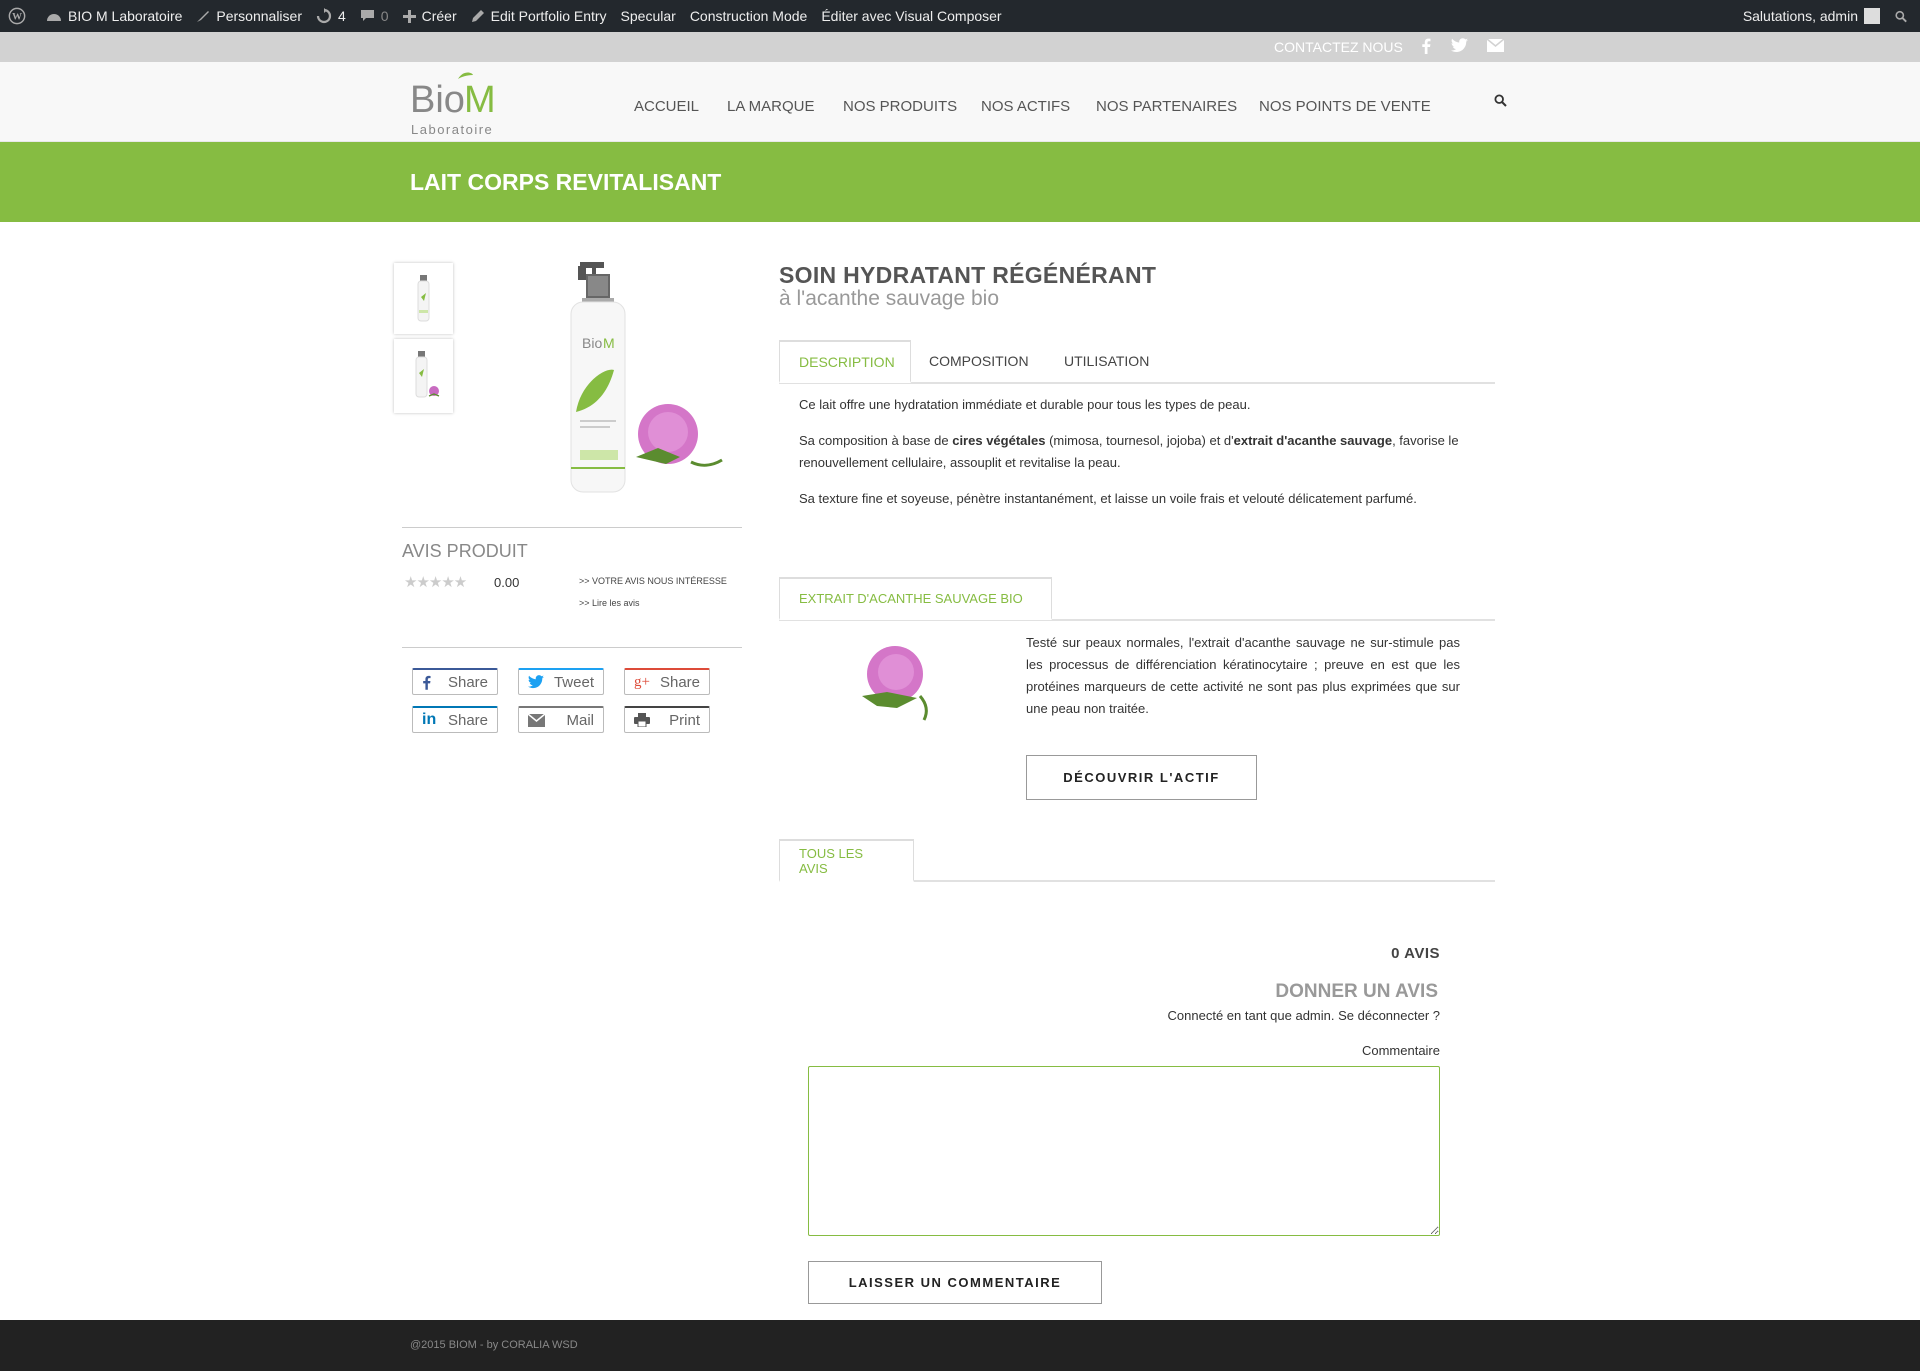 Image resolution: width=1920 pixels, height=1371 pixels. What do you see at coordinates (573, 682) in the screenshot?
I see `twitter-share-label: Tweet` at bounding box center [573, 682].